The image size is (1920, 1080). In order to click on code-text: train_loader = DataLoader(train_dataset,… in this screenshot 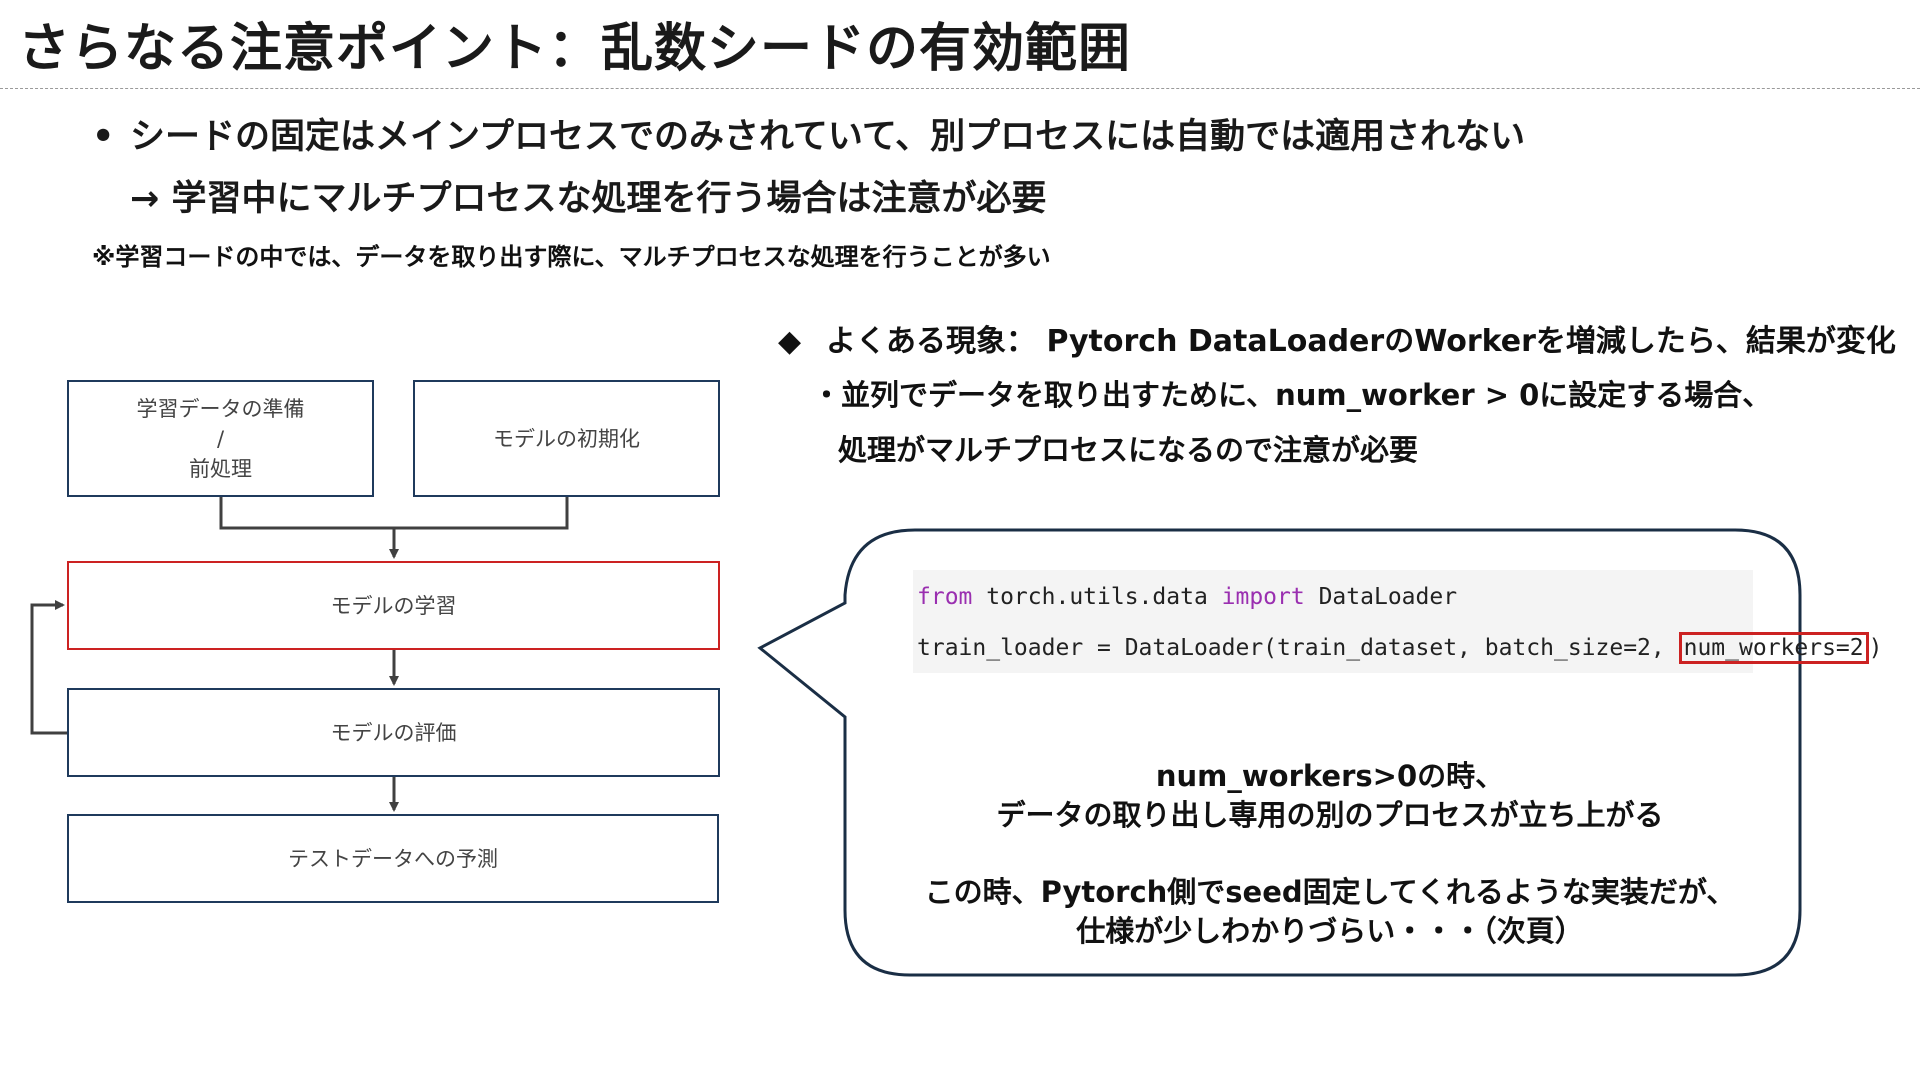, I will do `click(1298, 648)`.